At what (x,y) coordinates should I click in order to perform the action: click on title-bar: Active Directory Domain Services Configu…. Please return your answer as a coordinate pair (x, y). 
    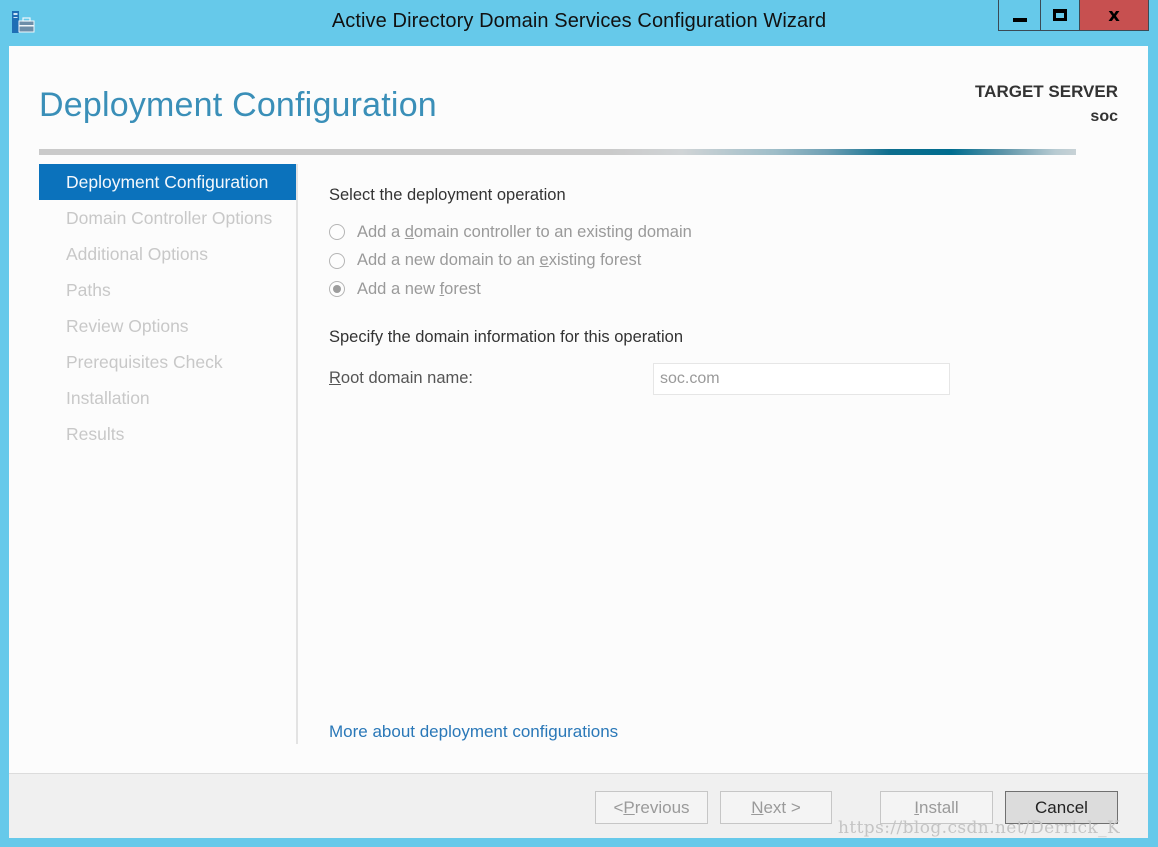
    Looking at the image, I should click on (579, 23).